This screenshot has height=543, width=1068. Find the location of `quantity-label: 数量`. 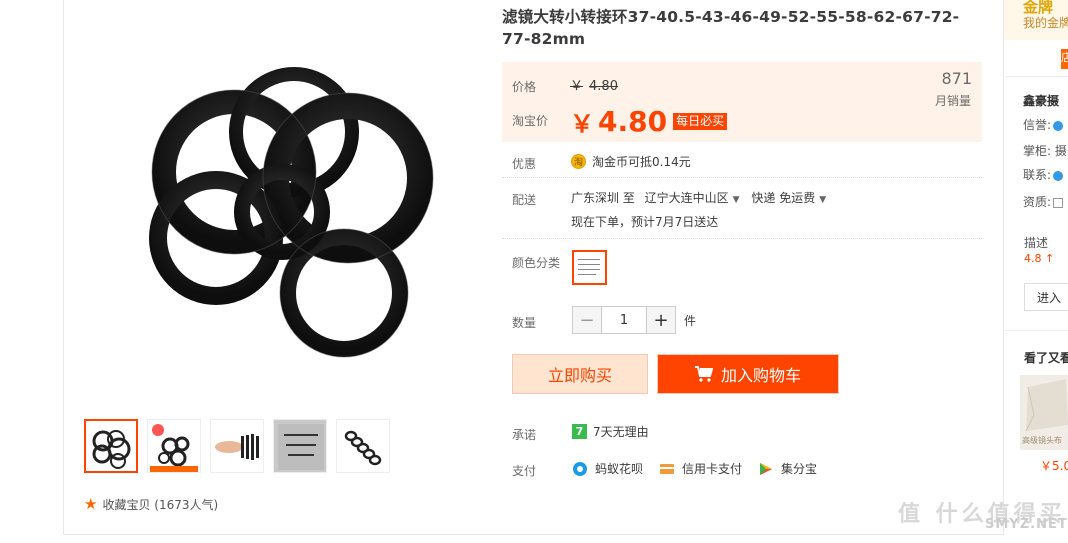

quantity-label: 数量 is located at coordinates (524, 323).